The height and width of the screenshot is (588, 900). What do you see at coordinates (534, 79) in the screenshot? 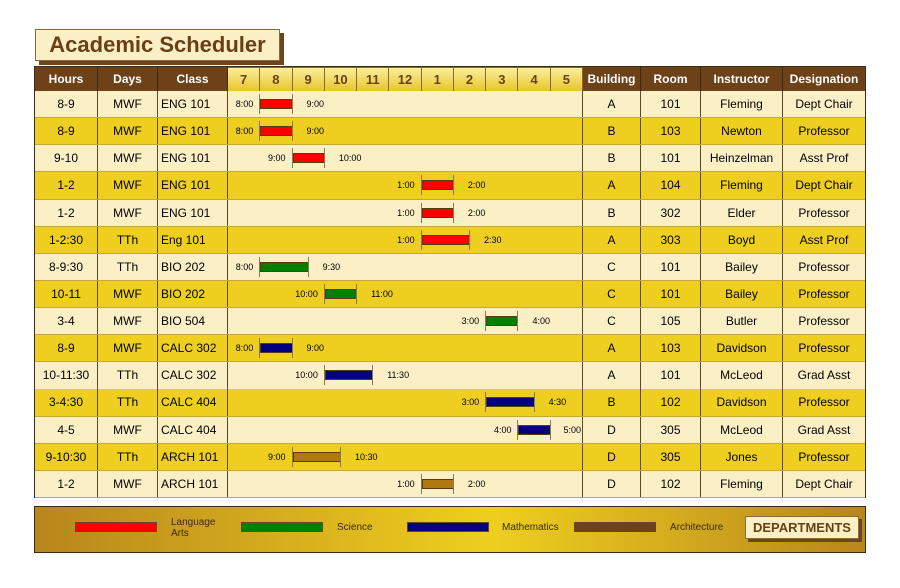
I see `timeline-header-hour: 4` at bounding box center [534, 79].